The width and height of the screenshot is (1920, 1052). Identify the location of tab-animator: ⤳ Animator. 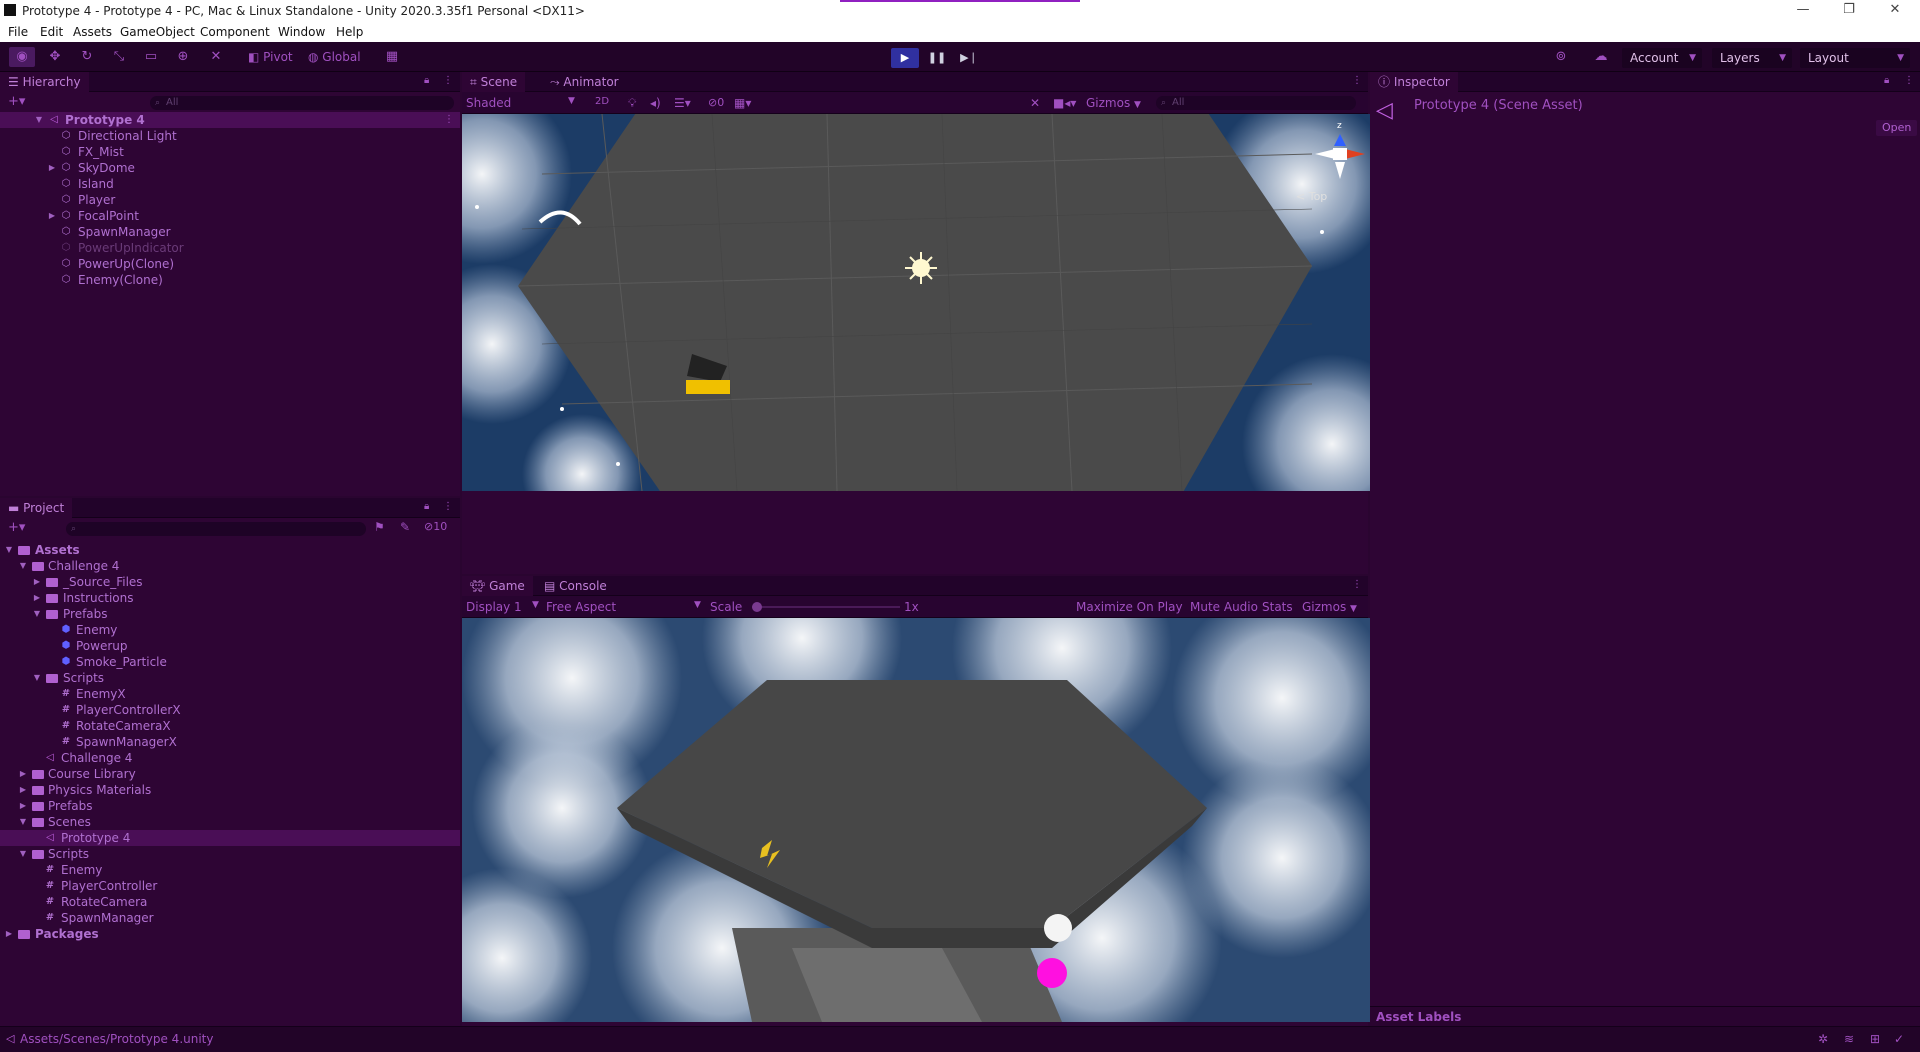
(584, 82).